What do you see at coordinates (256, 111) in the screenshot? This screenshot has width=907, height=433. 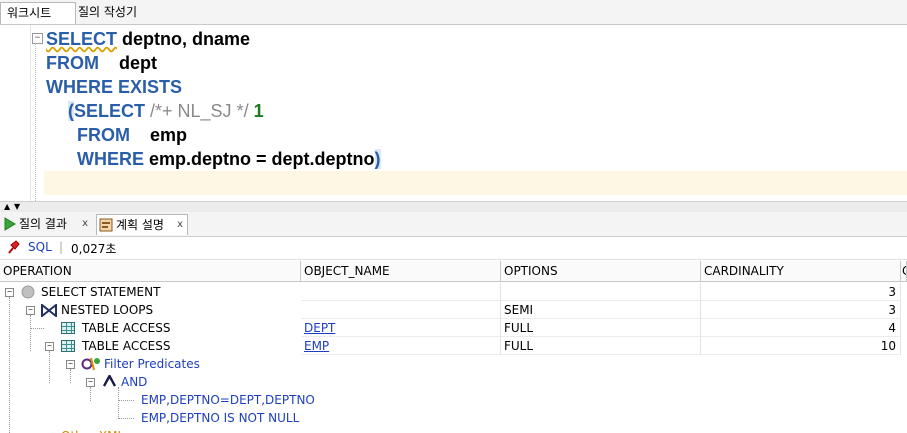 I see `code-number: 1` at bounding box center [256, 111].